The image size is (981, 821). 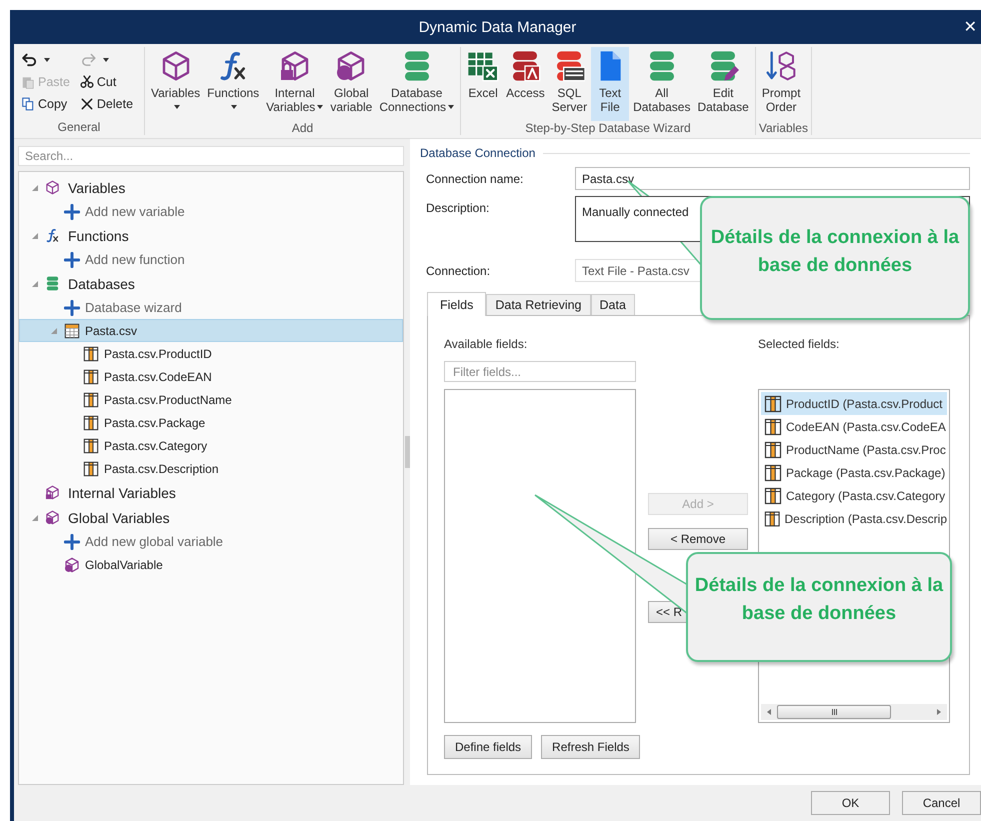 I want to click on ribbon-button: All Databases, so click(x=662, y=84).